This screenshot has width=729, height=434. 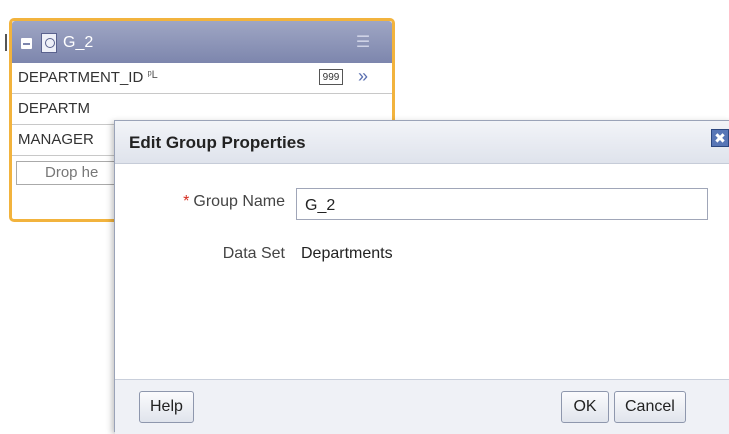 I want to click on field-name: DEPARTM, so click(x=54, y=108).